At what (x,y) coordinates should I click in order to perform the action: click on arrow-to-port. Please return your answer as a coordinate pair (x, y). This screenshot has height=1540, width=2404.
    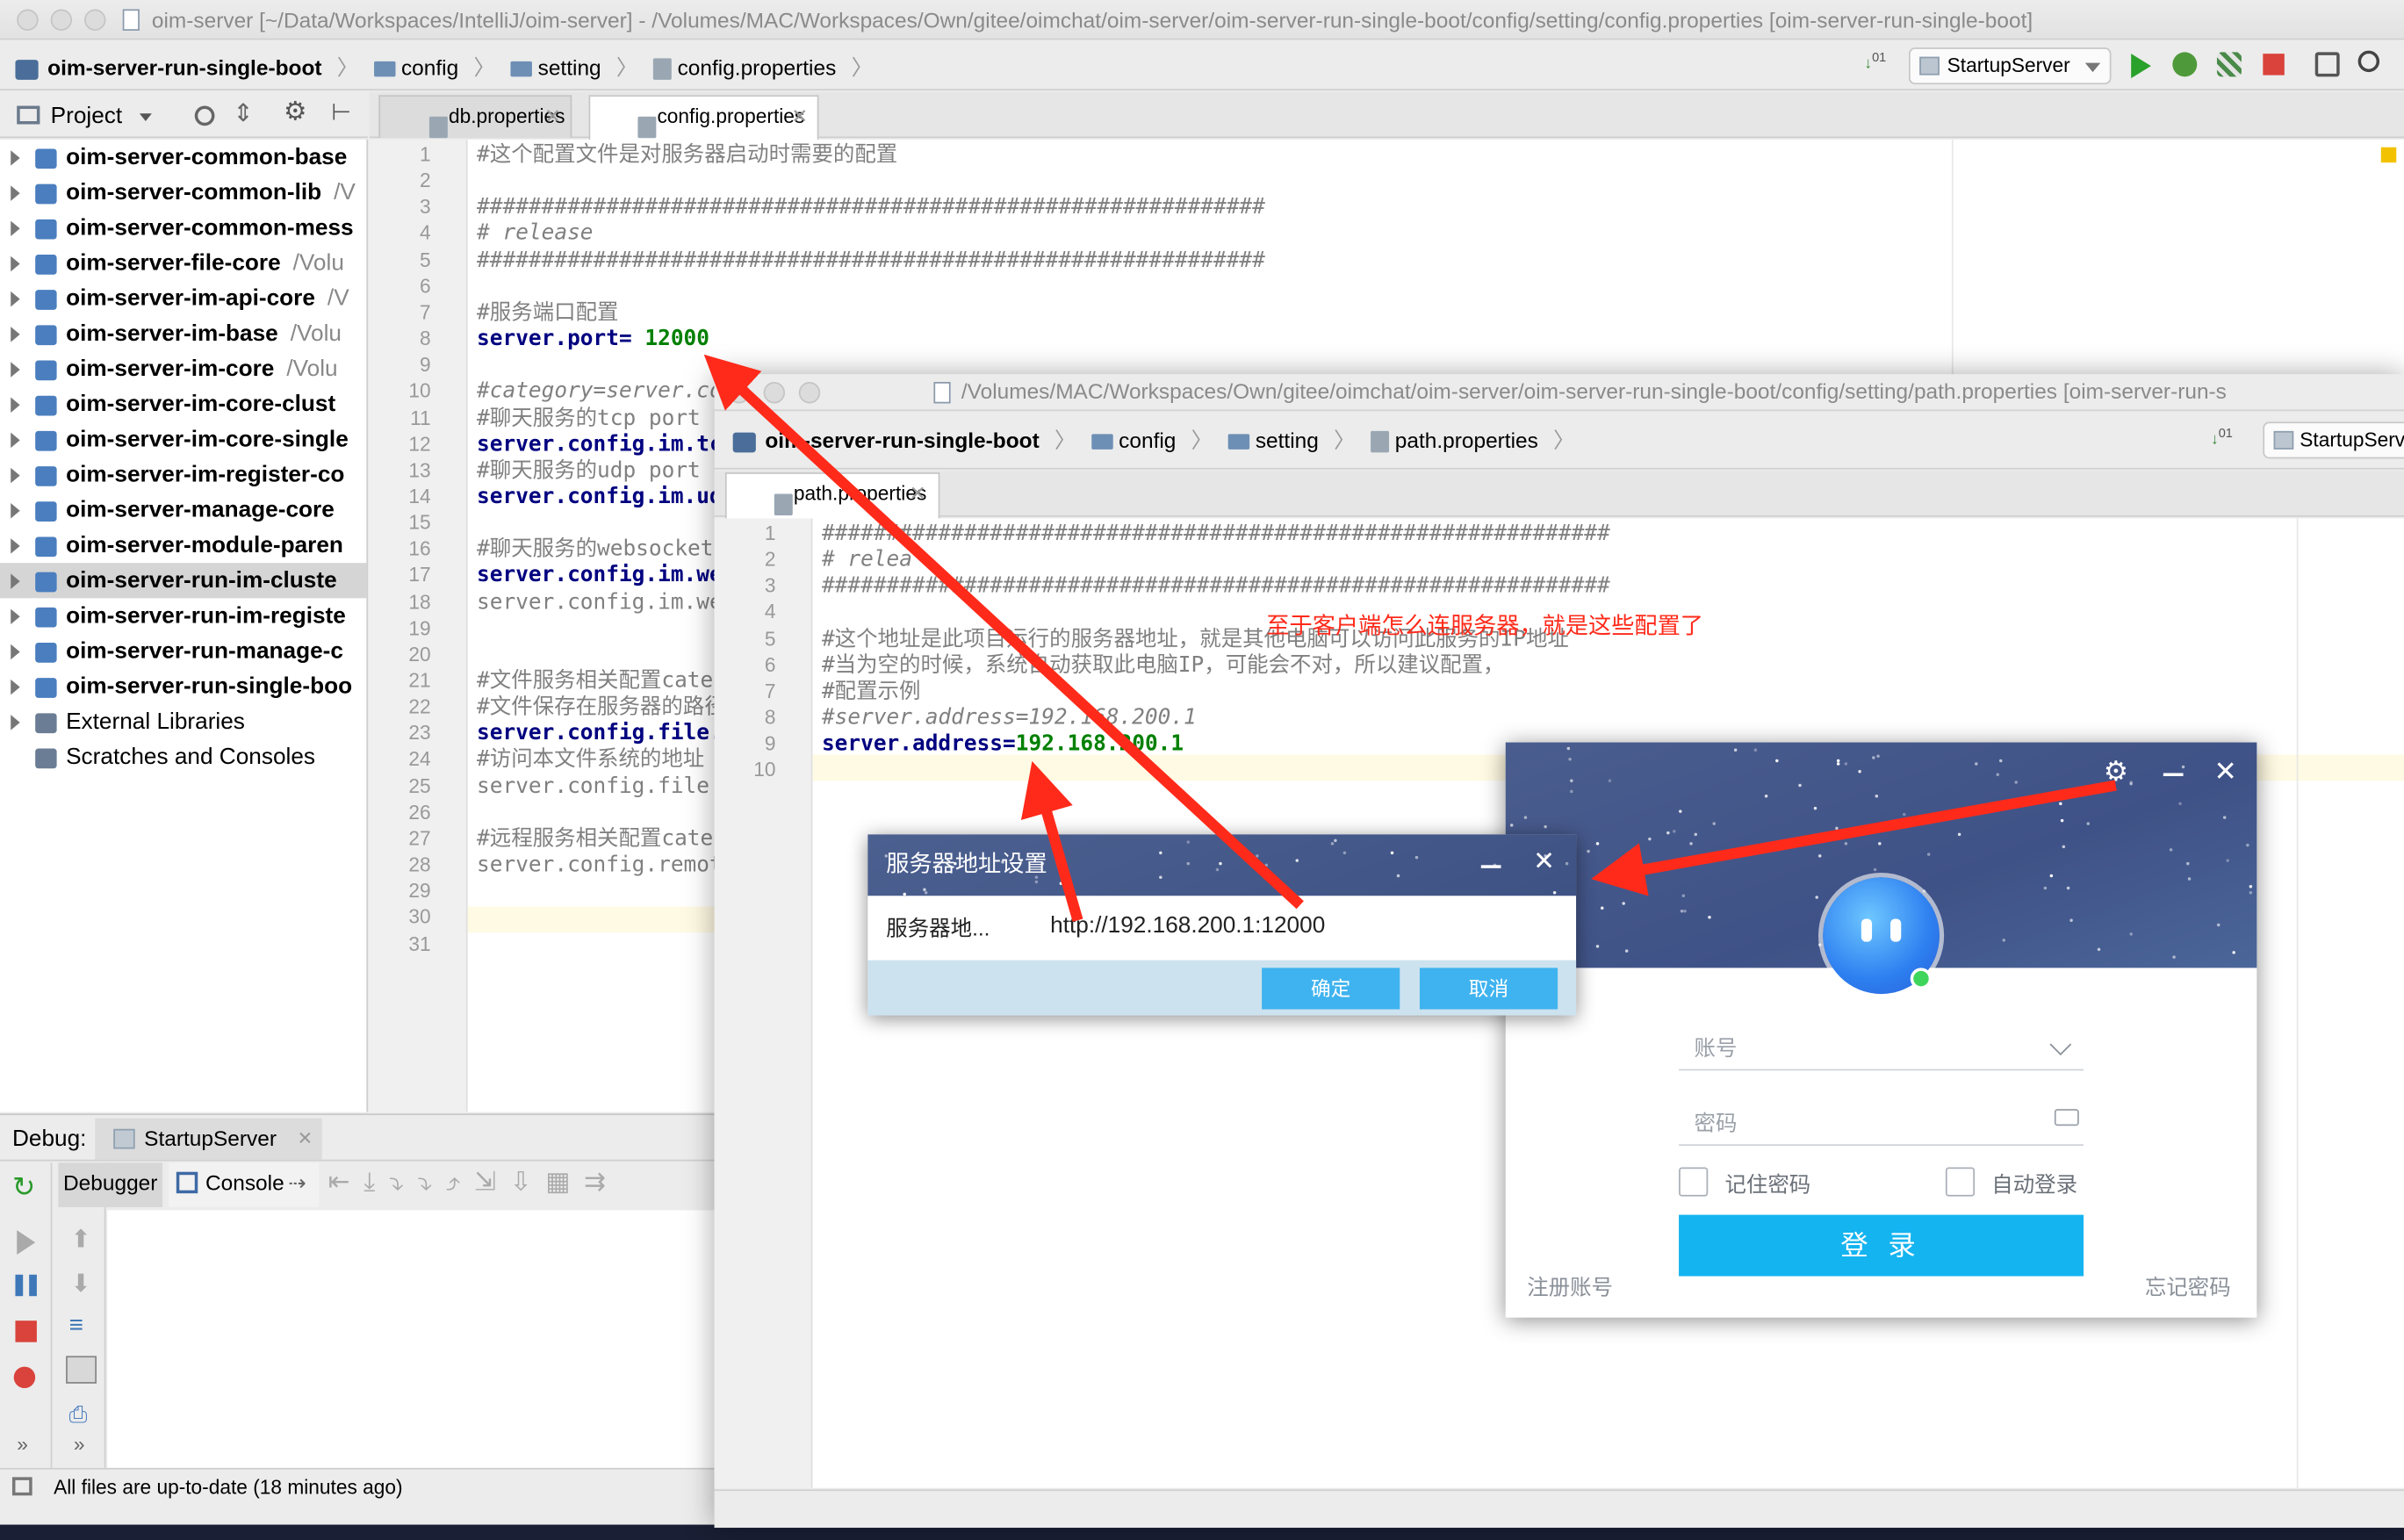
    Looking at the image, I should click on (1004, 632).